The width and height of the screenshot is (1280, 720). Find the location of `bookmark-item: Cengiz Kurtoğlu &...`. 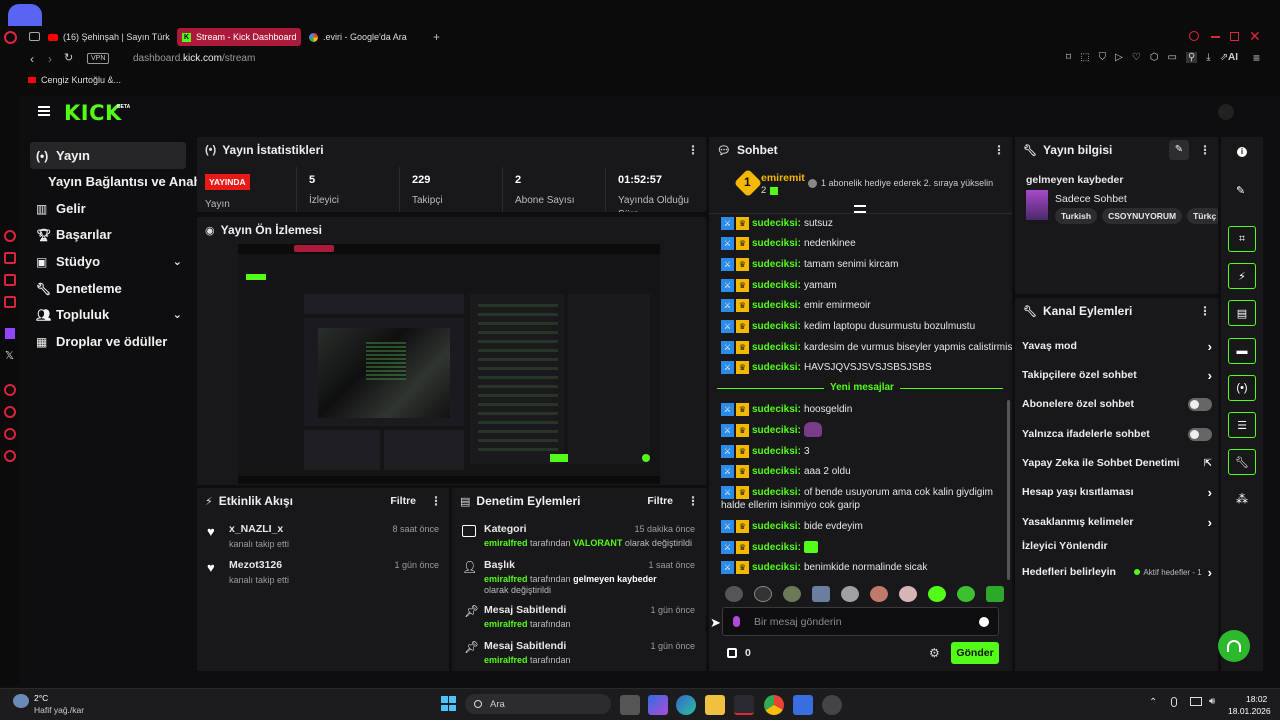

bookmark-item: Cengiz Kurtoğlu &... is located at coordinates (74, 80).